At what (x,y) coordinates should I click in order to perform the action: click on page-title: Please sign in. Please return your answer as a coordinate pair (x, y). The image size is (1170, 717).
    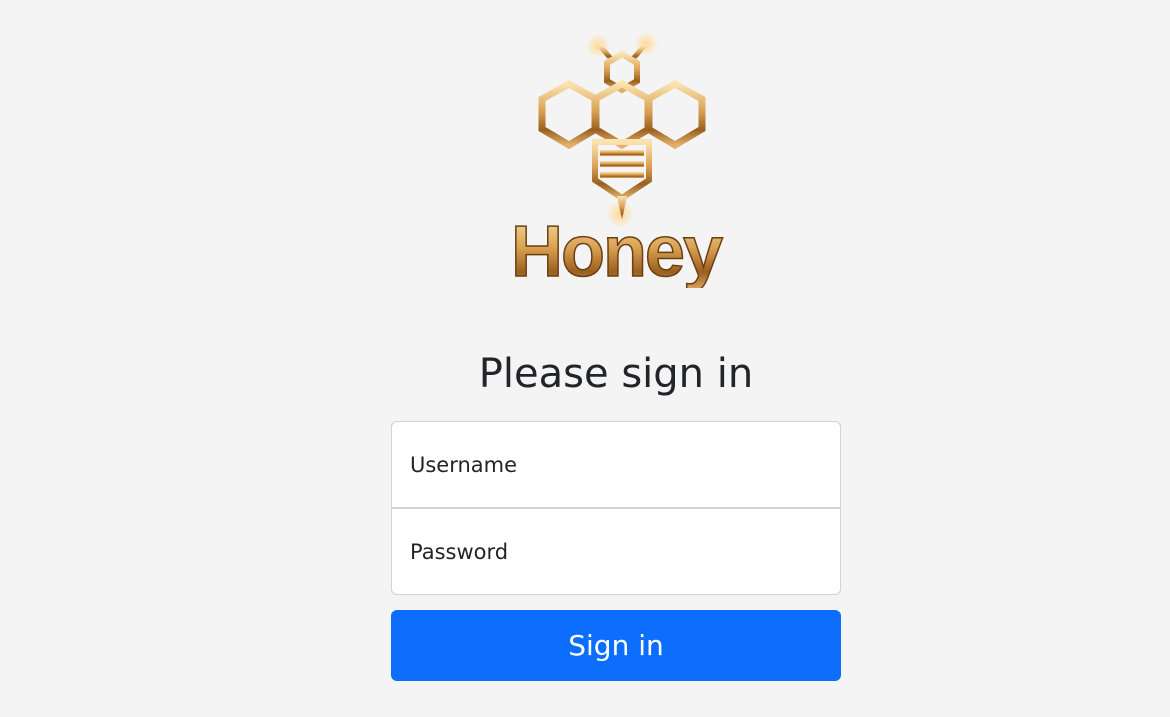
    Looking at the image, I should click on (616, 374).